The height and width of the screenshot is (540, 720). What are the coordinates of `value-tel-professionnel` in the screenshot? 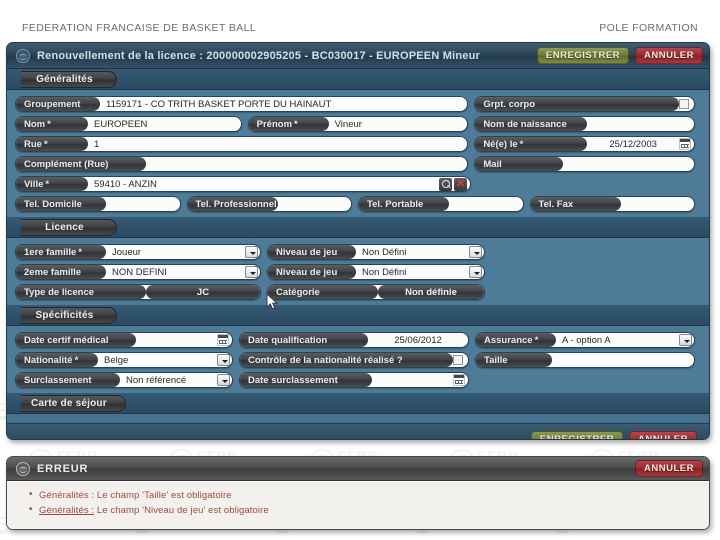 It's located at (314, 204).